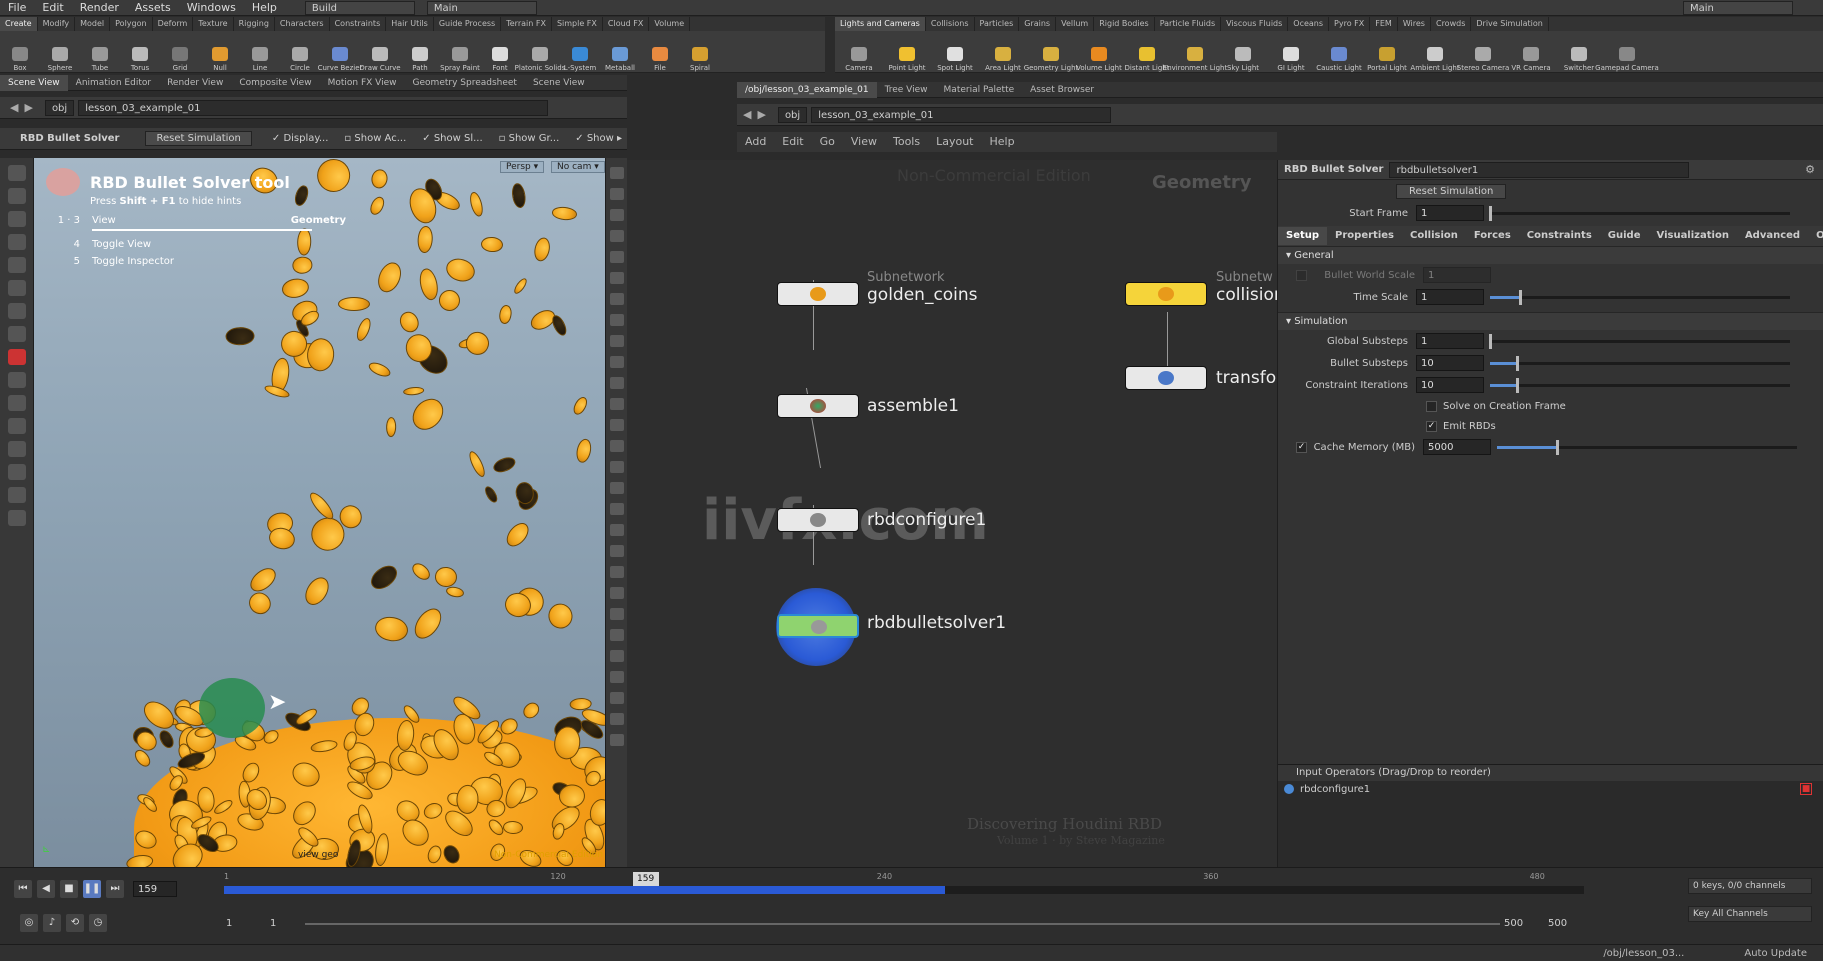 The image size is (1823, 961). I want to click on shelf-tool-camera: Camera, so click(859, 52).